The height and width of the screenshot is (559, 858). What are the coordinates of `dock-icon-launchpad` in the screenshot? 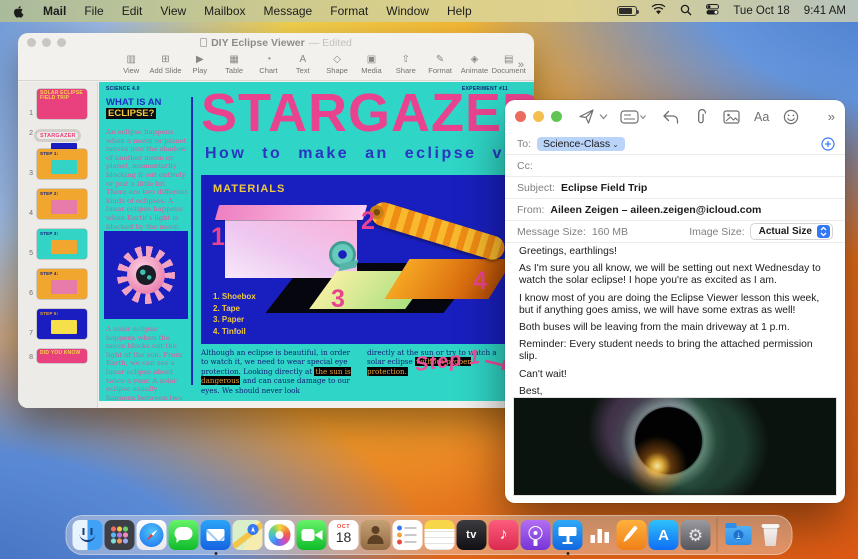 It's located at (119, 535).